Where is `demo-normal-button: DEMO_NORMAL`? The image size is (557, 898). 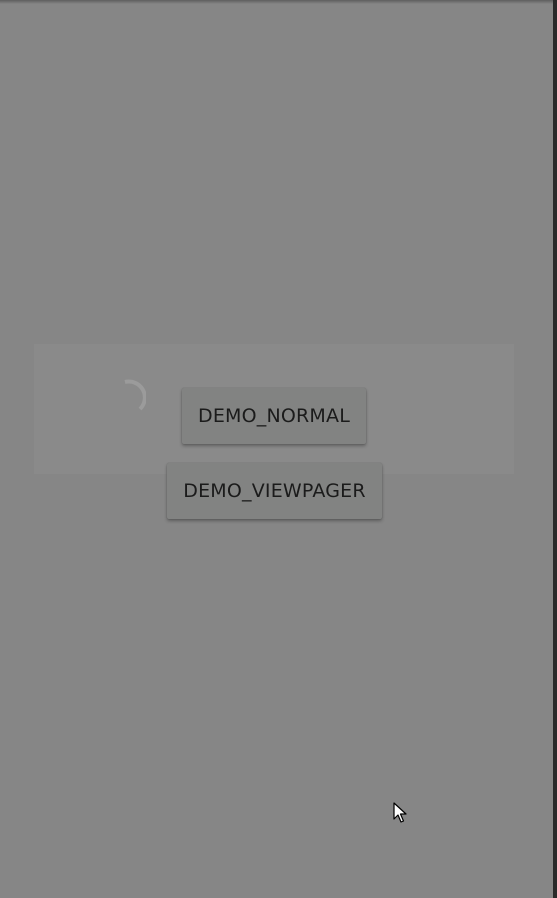
demo-normal-button: DEMO_NORMAL is located at coordinates (274, 416).